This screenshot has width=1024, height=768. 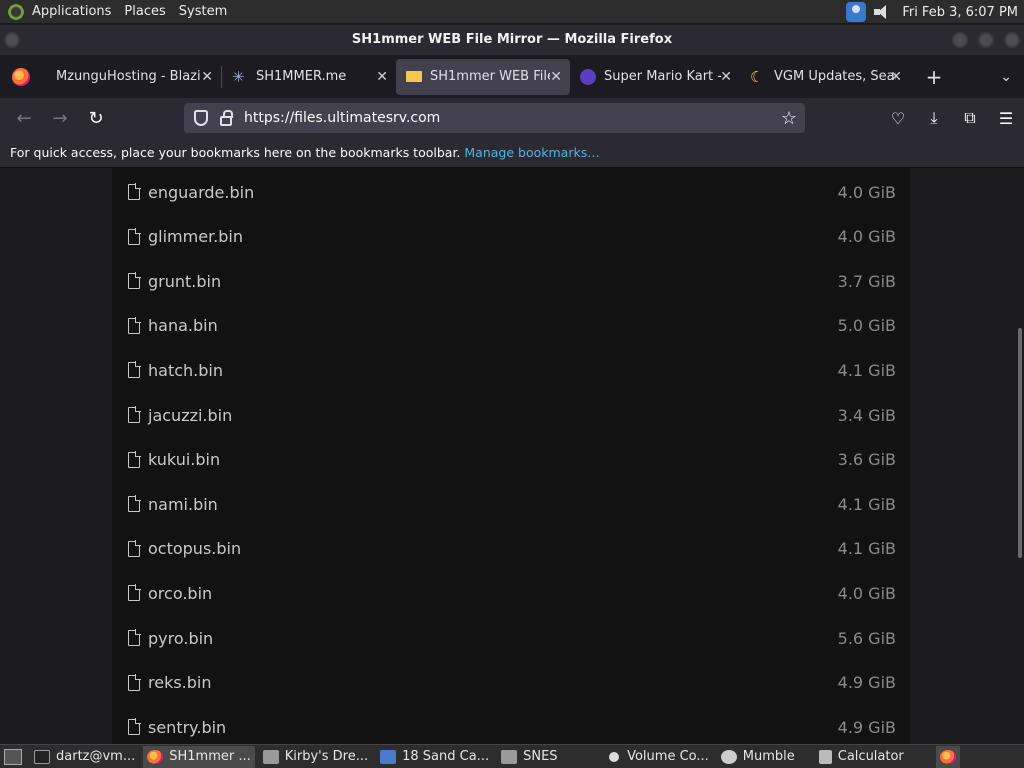 I want to click on applications-menu: Applications, so click(x=71, y=11).